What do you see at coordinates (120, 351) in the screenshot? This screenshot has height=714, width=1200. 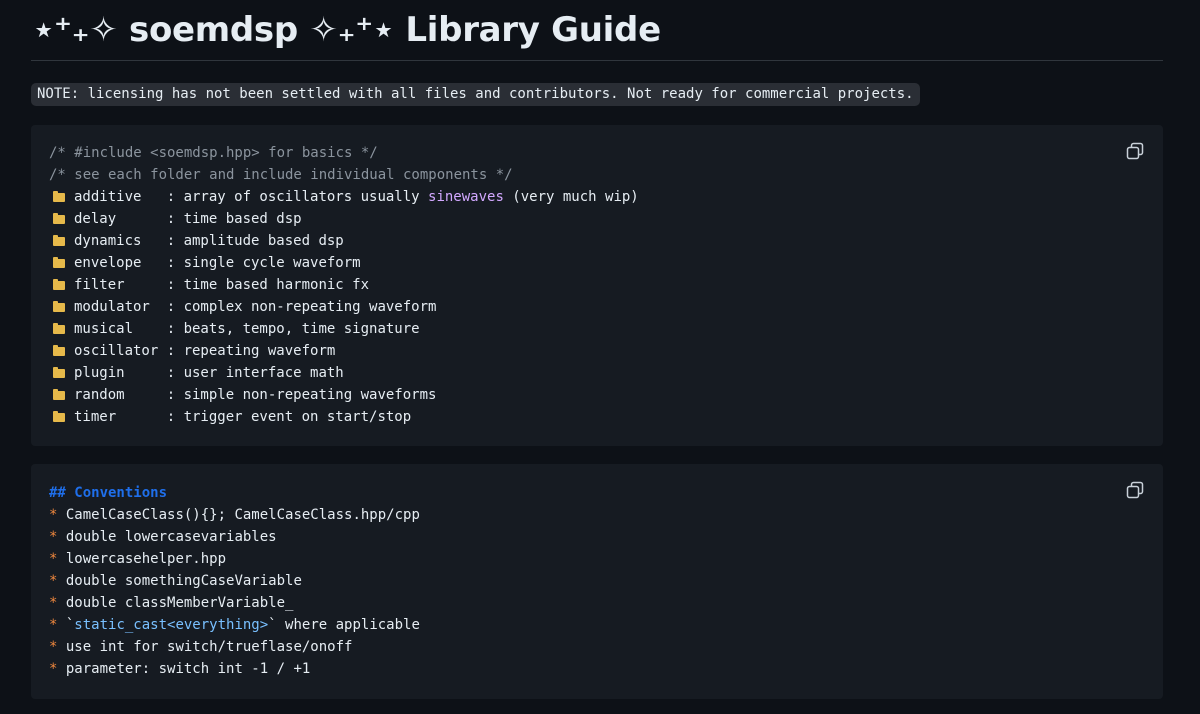 I see `folder-name: oscillator` at bounding box center [120, 351].